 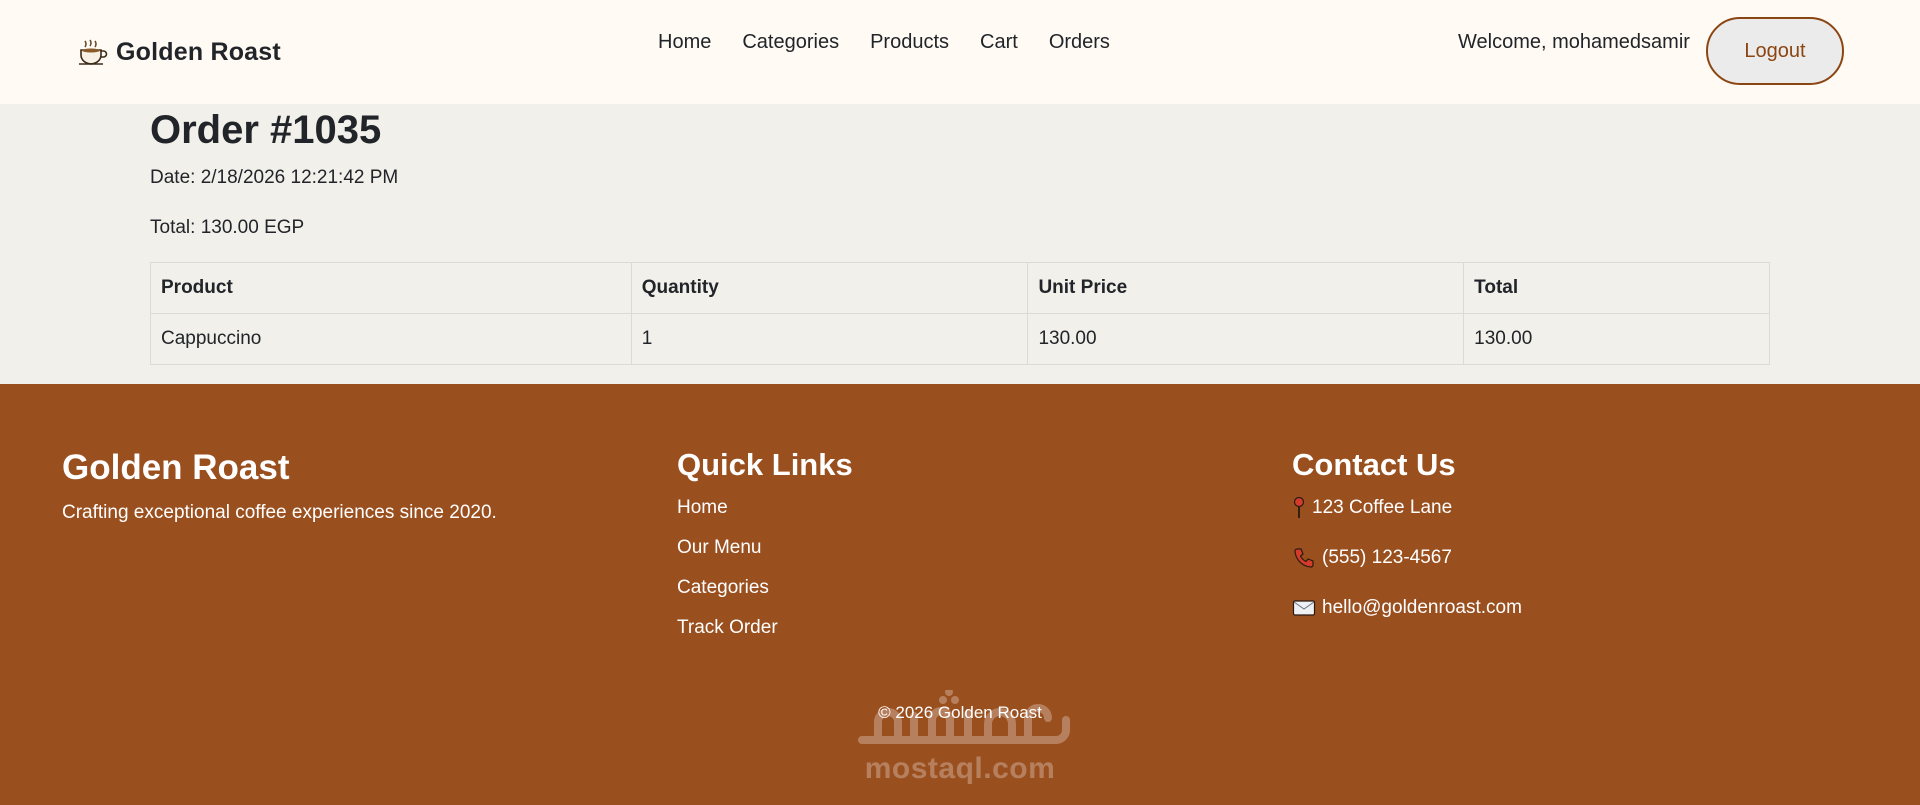 What do you see at coordinates (1246, 288) in the screenshot?
I see `column-header-unit-price: Unit Price` at bounding box center [1246, 288].